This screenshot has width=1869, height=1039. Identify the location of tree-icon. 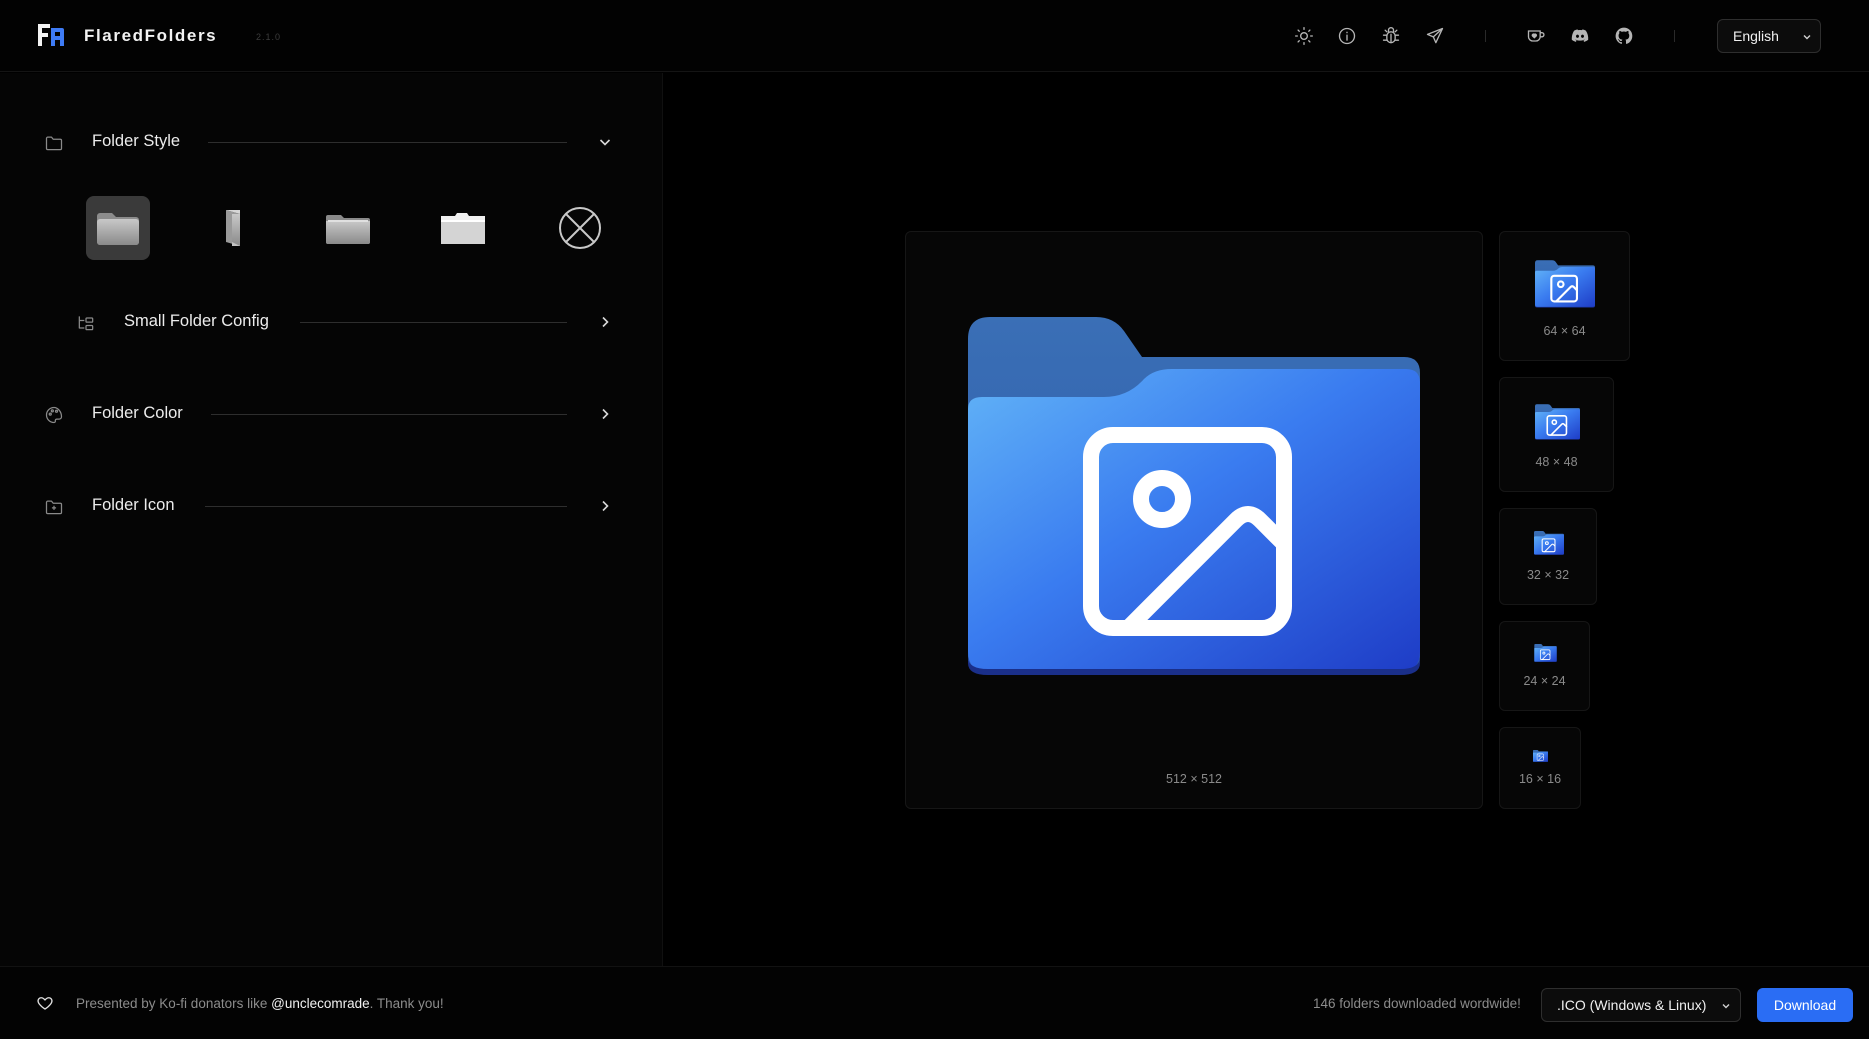
(86, 323).